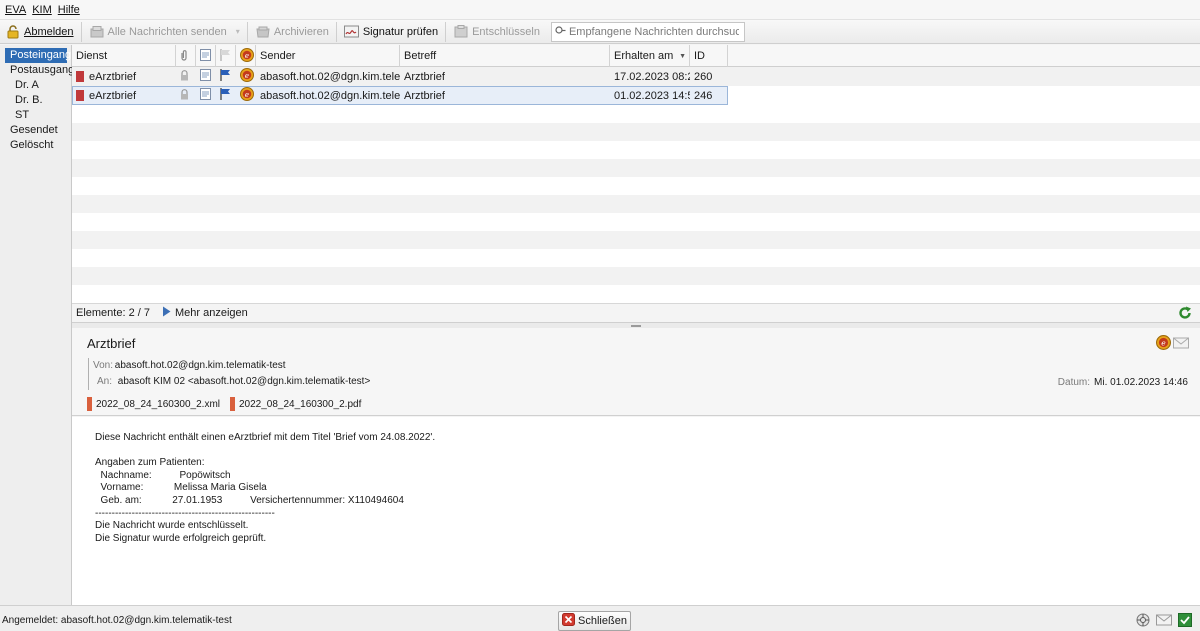 This screenshot has height=631, width=1200. I want to click on menu-bar: EVA KIM Hilfe, so click(600, 10).